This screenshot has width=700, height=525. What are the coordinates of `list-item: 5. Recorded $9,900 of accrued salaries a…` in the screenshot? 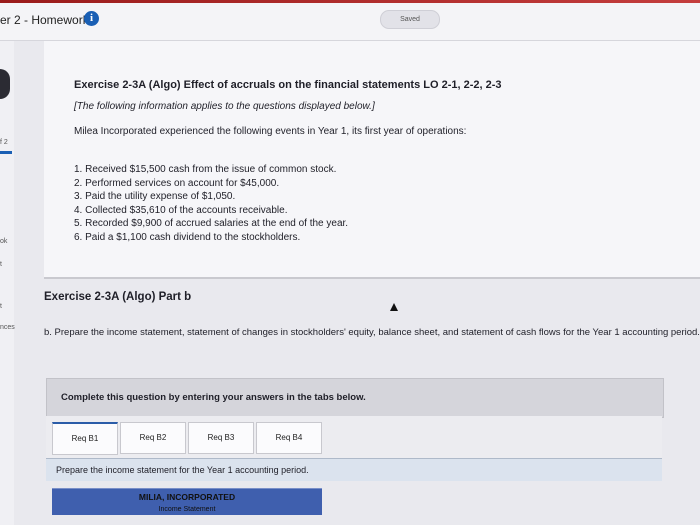 It's located at (211, 223).